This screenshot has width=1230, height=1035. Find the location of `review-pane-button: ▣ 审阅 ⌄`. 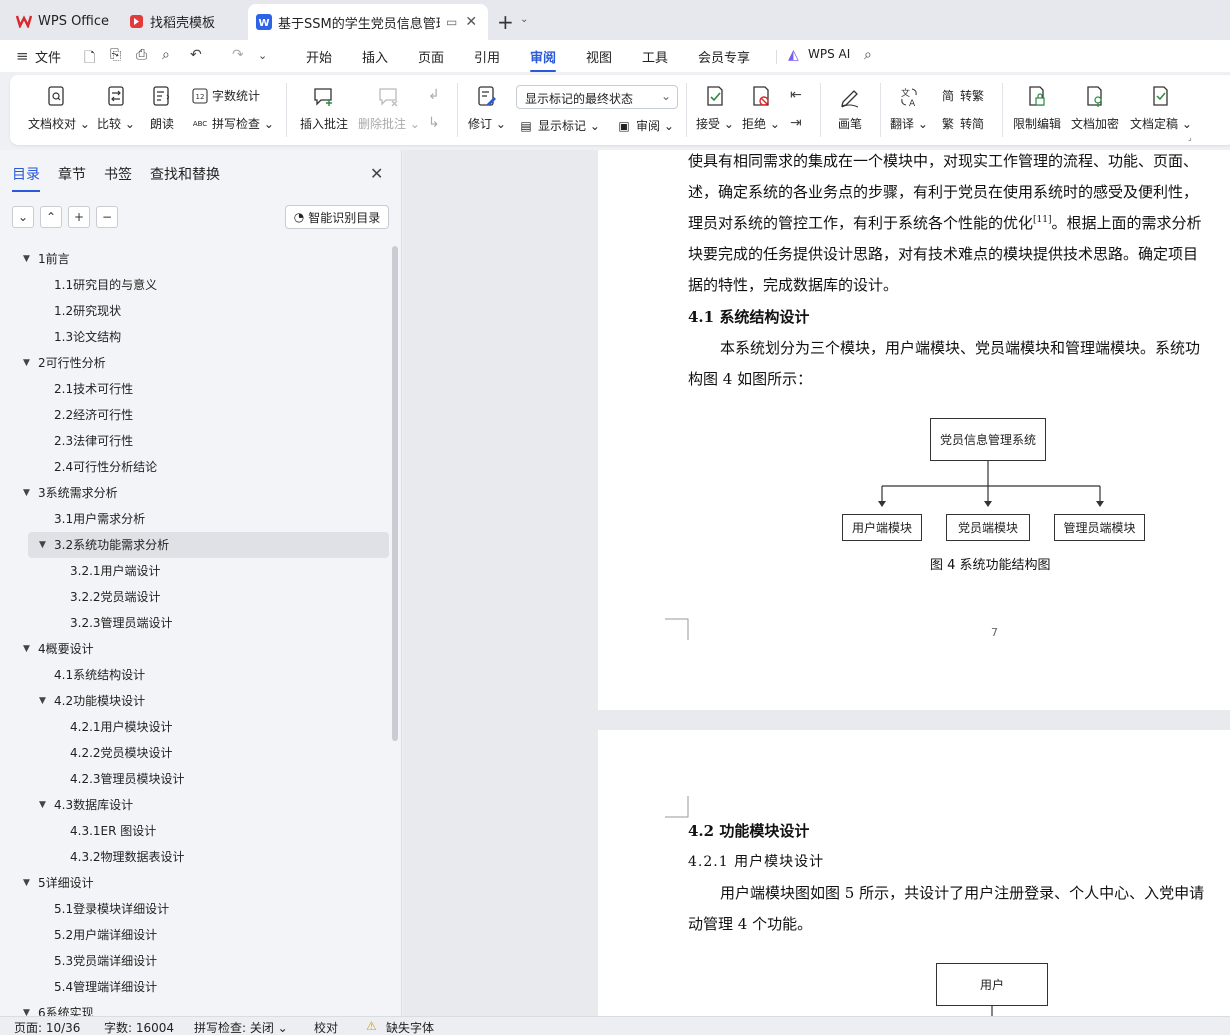

review-pane-button: ▣ 审阅 ⌄ is located at coordinates (645, 125).